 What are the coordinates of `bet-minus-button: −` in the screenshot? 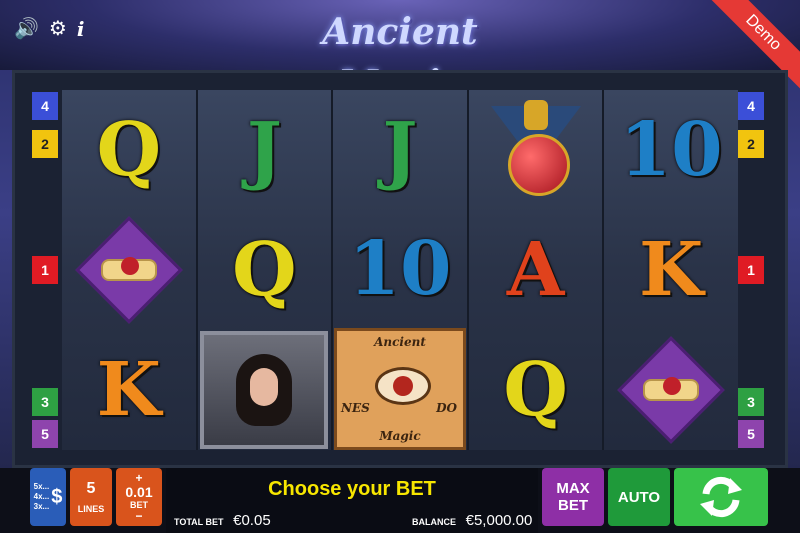 It's located at (138, 516).